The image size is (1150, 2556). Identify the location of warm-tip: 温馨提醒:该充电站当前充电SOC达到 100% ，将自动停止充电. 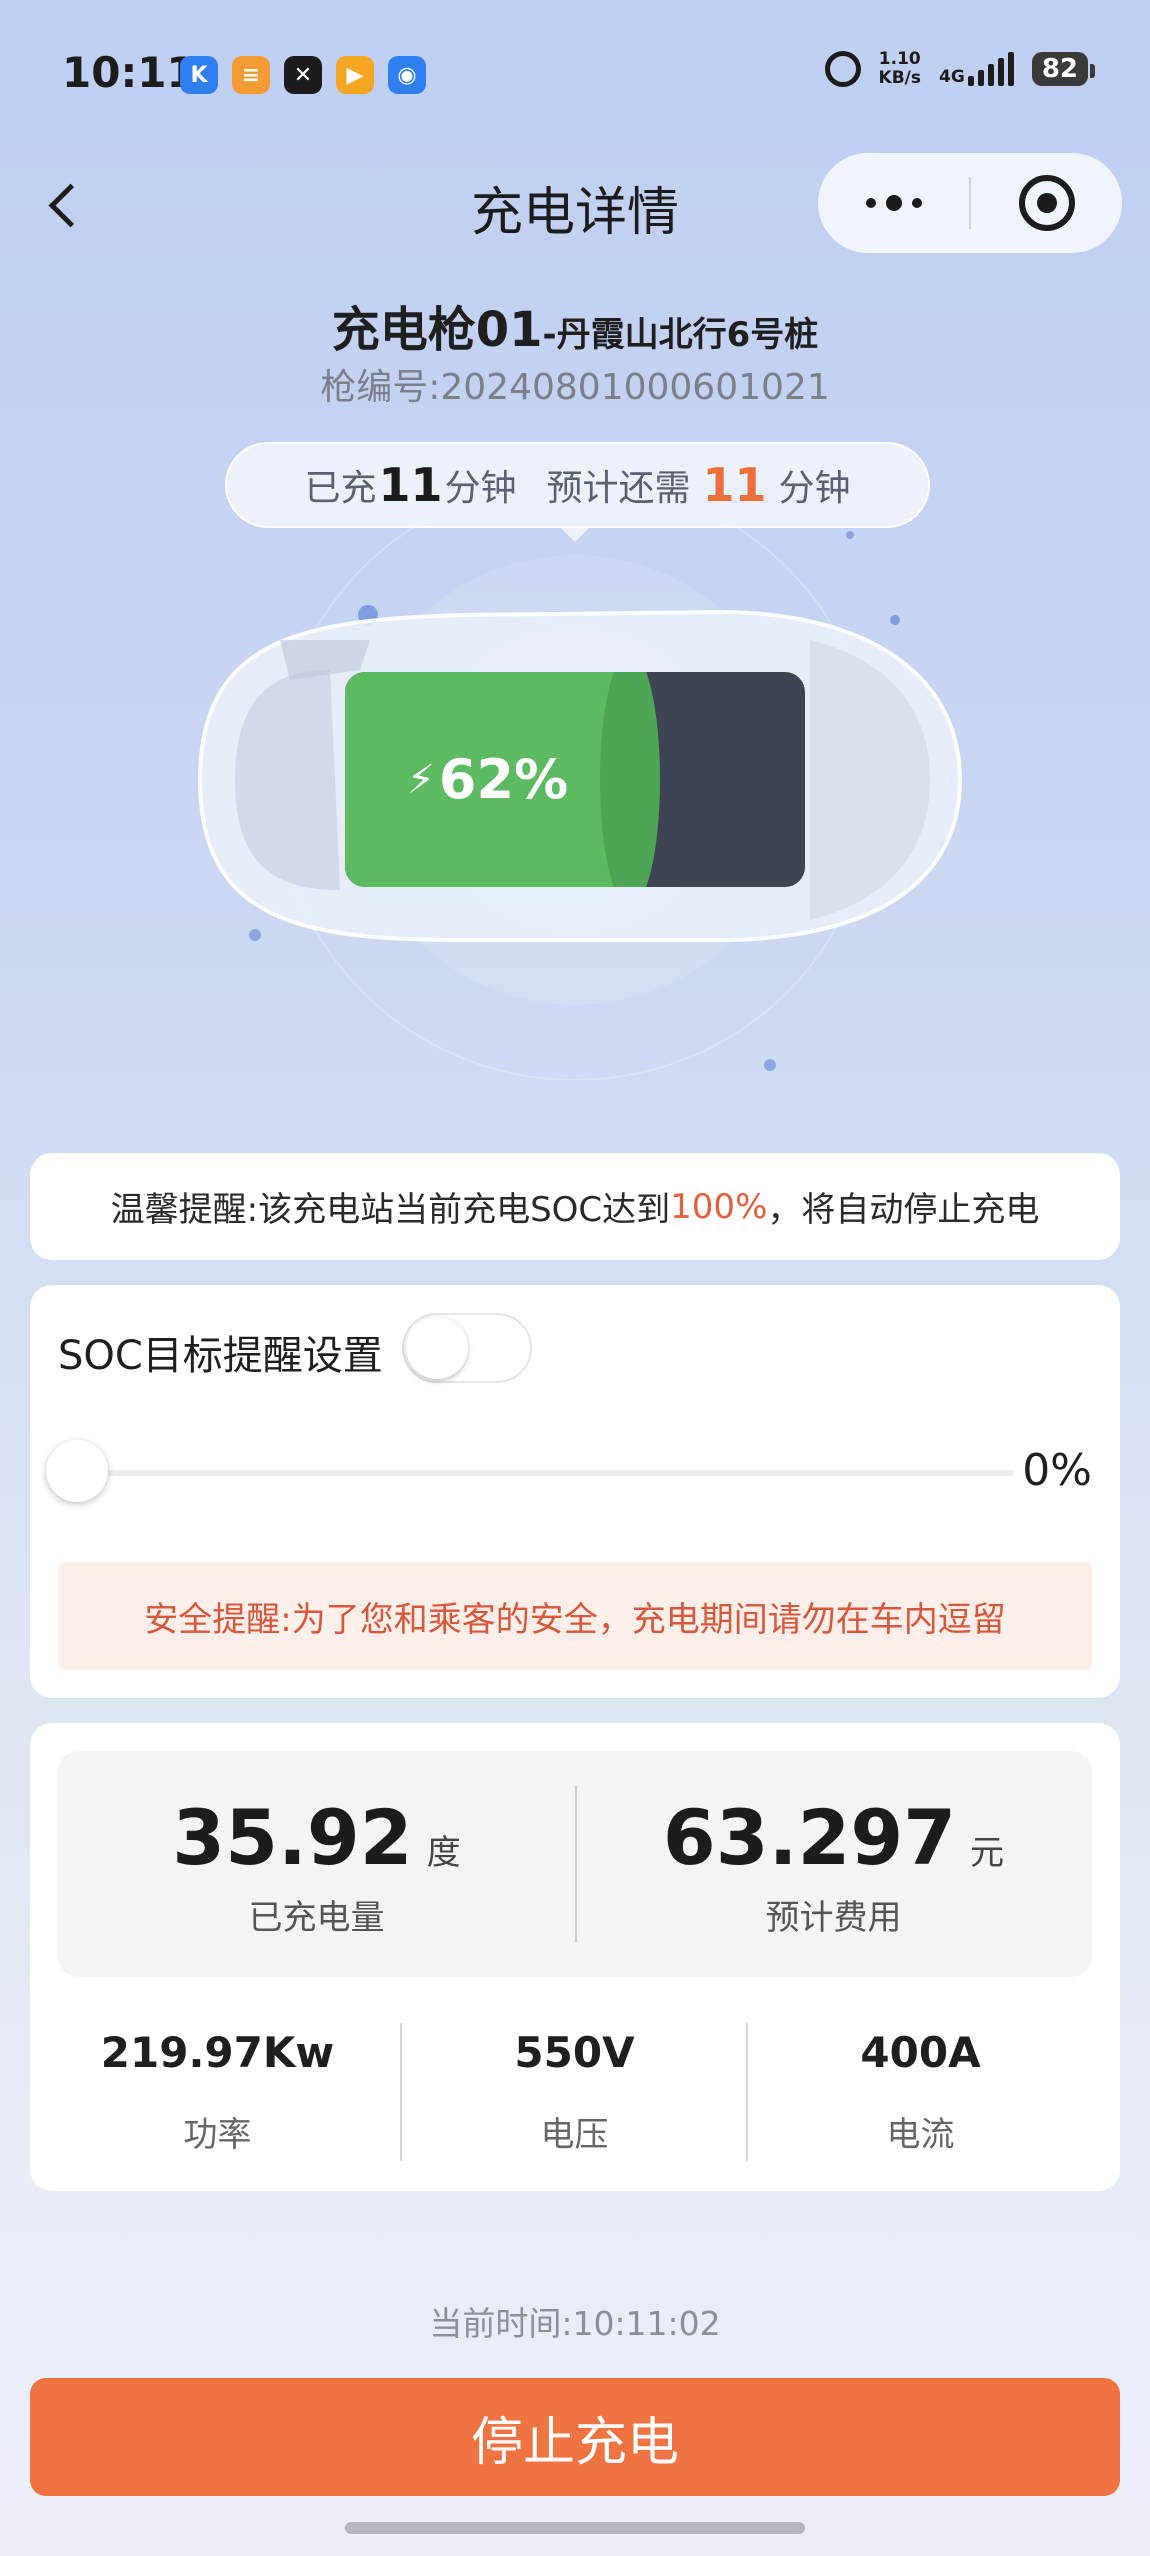
(575, 1206).